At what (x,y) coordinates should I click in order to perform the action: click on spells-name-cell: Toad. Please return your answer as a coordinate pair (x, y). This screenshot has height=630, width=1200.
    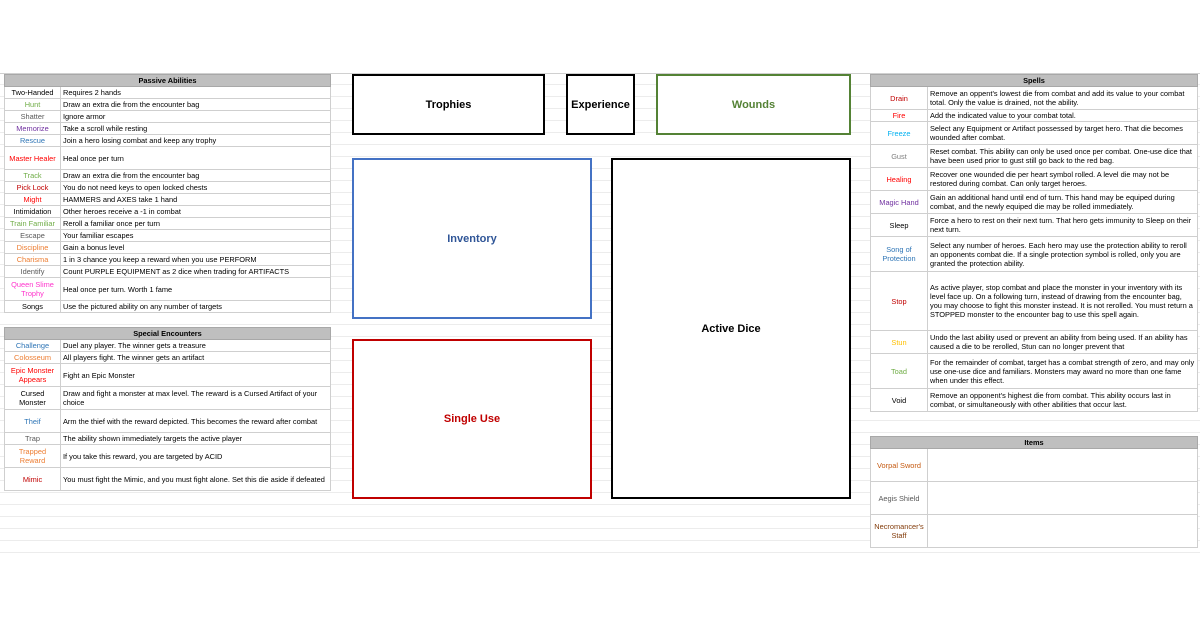
    Looking at the image, I should click on (899, 371).